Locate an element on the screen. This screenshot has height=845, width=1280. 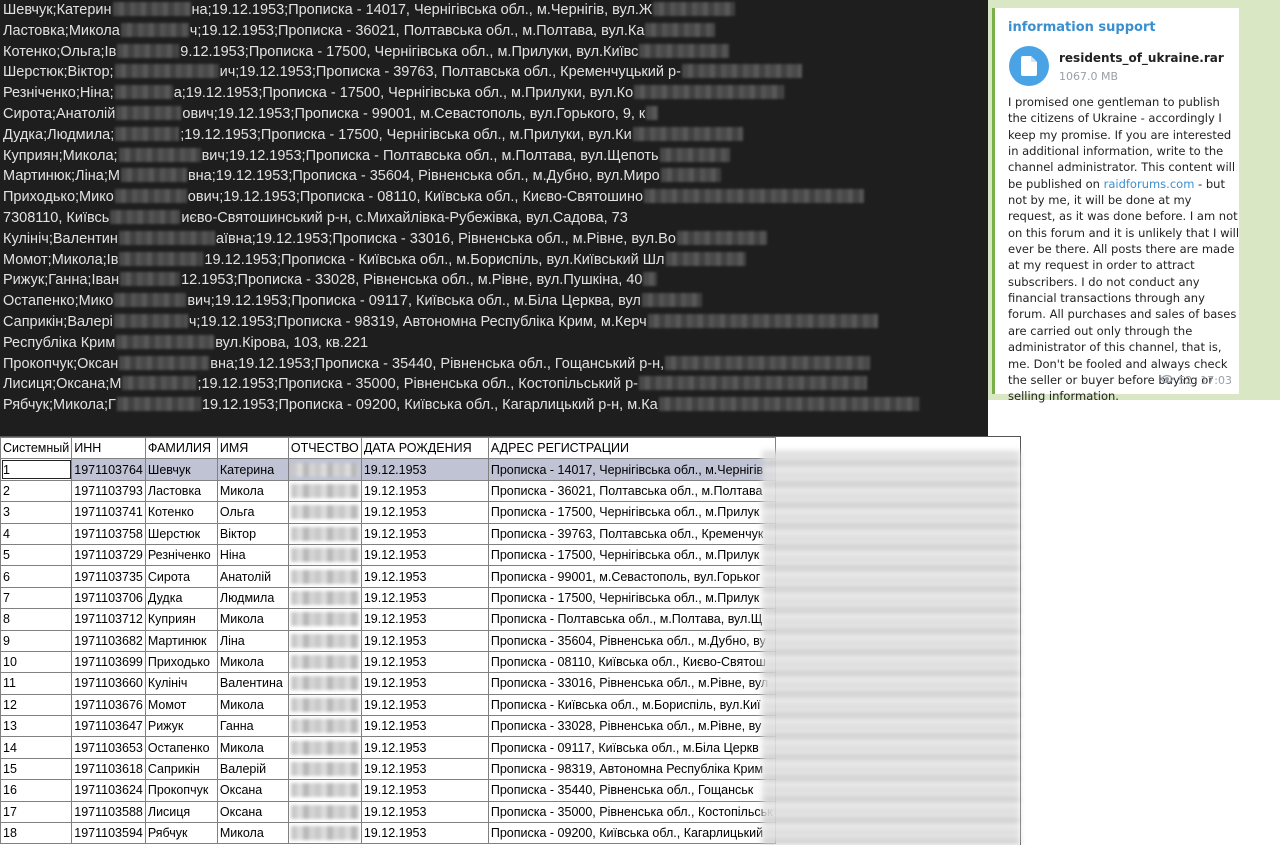
table-cell: Ніна is located at coordinates (252, 555).